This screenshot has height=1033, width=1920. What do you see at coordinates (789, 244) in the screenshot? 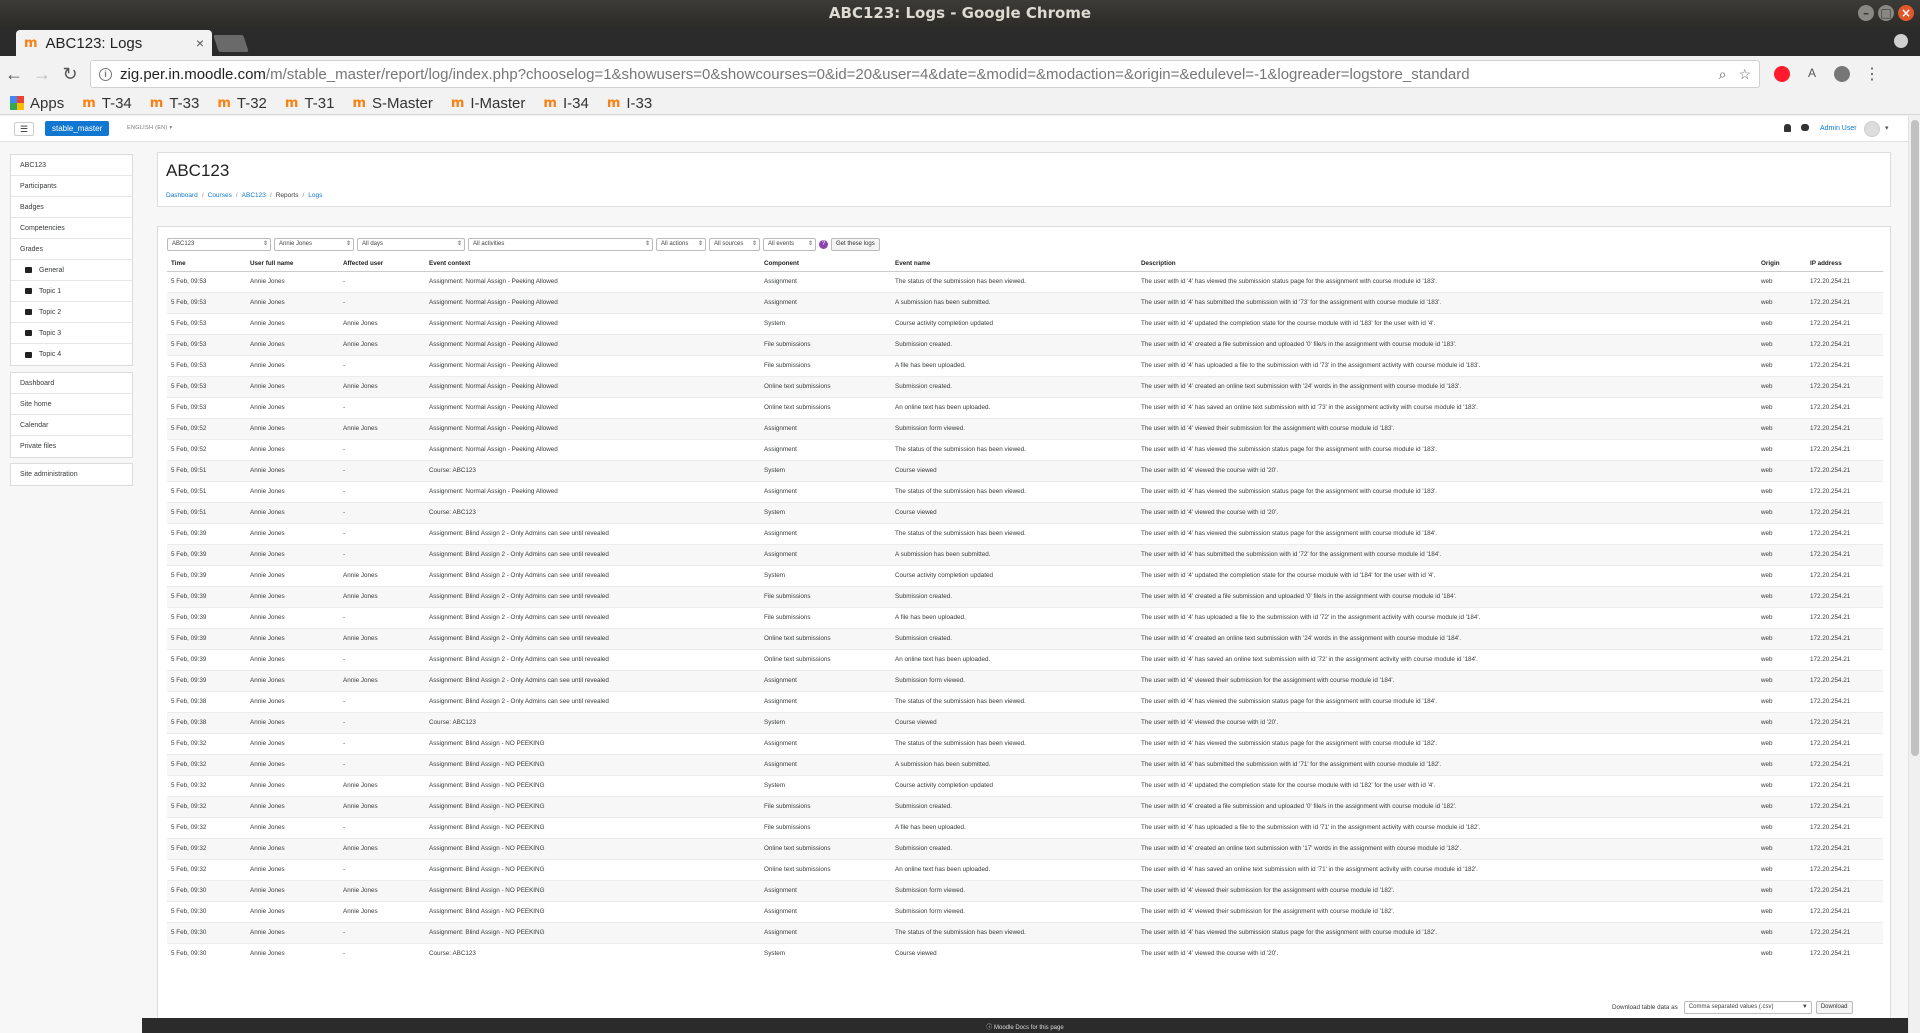
I see `events-select: All events` at bounding box center [789, 244].